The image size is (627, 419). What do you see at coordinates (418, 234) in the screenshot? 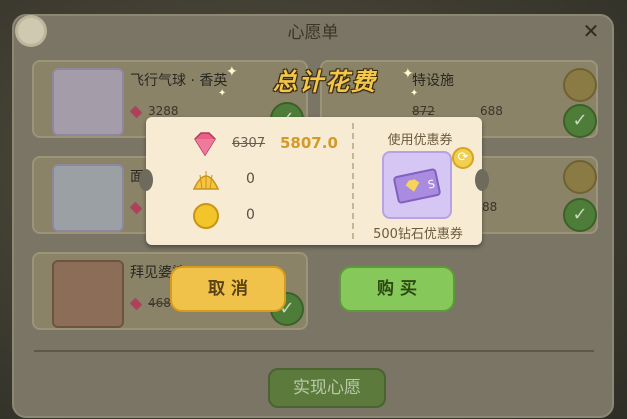
I see `coupon-name: 500钻石优惠券` at bounding box center [418, 234].